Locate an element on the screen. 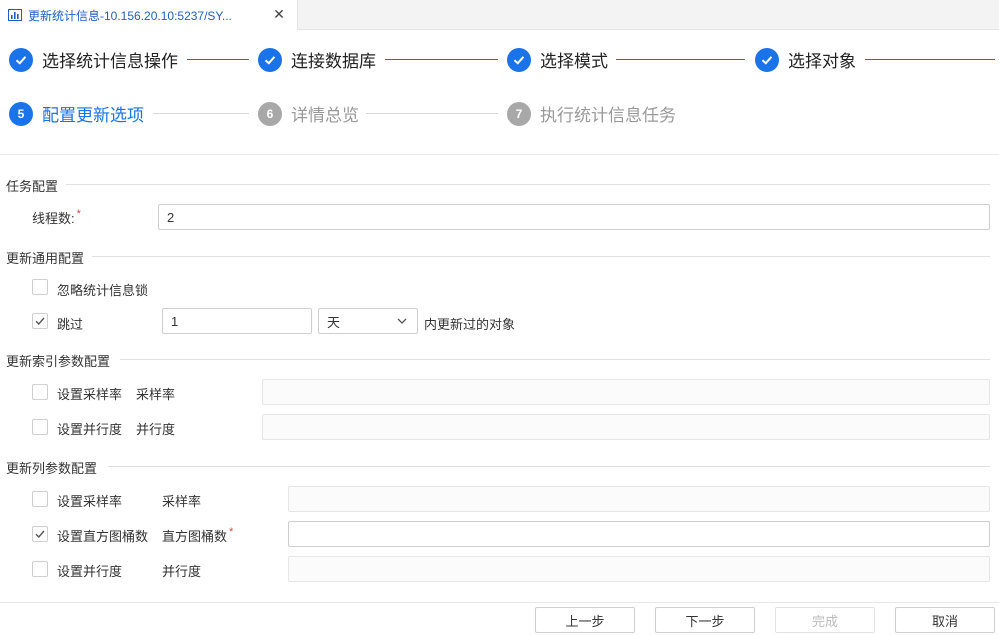 The image size is (999, 635). skip-unit-value: 天 is located at coordinates (334, 322).